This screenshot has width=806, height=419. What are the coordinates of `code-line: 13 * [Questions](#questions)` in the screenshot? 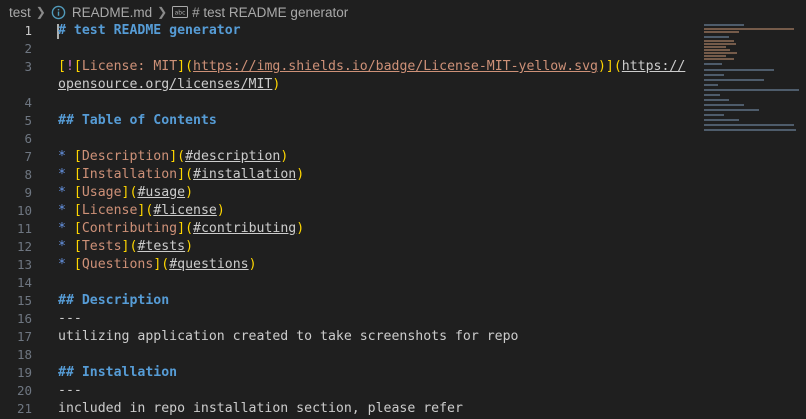 It's located at (350, 265).